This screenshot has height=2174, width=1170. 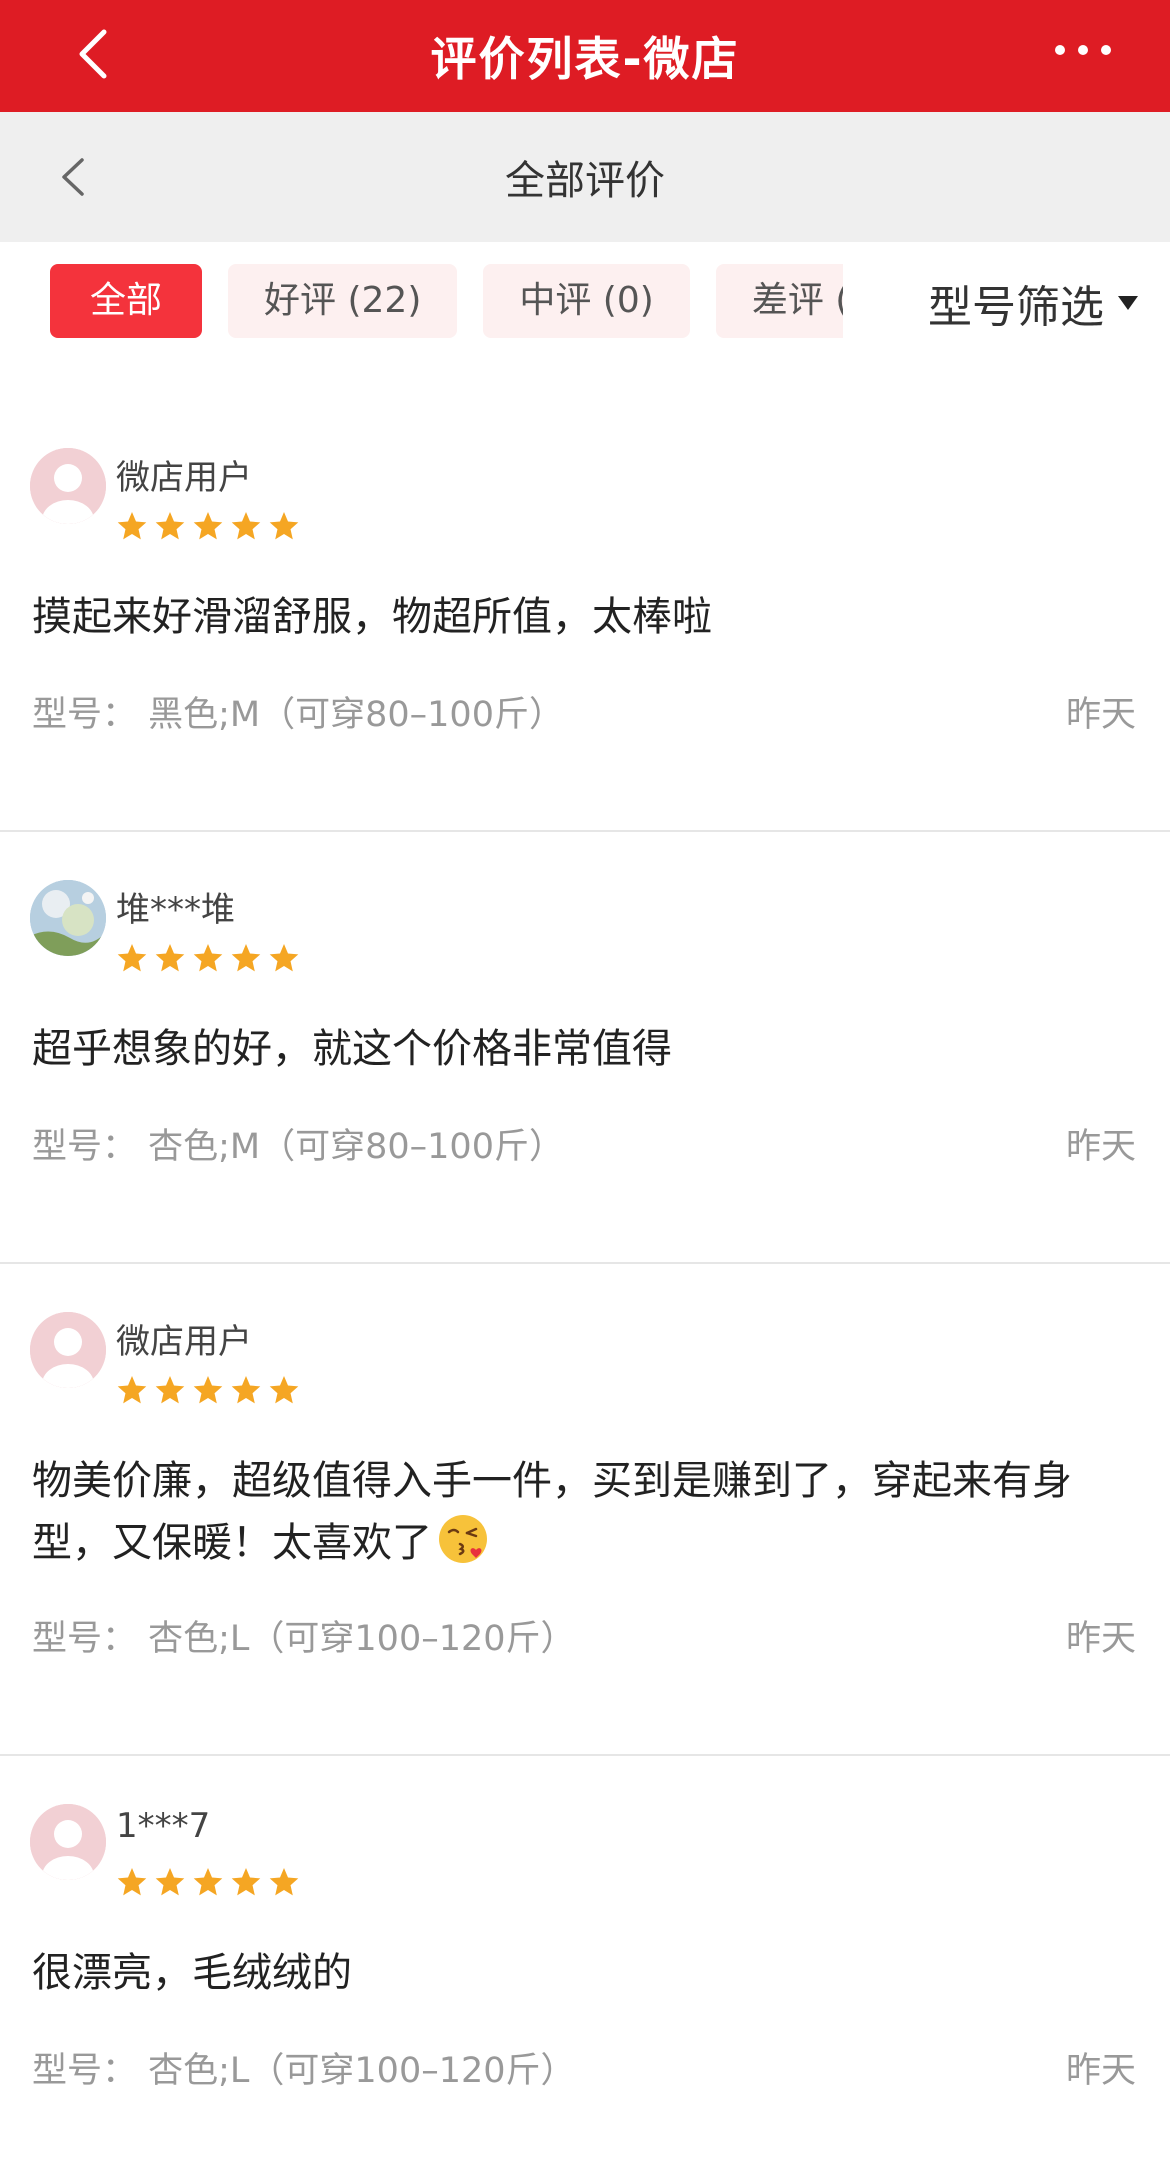 I want to click on top-bar: 评价列表-微店, so click(x=585, y=56).